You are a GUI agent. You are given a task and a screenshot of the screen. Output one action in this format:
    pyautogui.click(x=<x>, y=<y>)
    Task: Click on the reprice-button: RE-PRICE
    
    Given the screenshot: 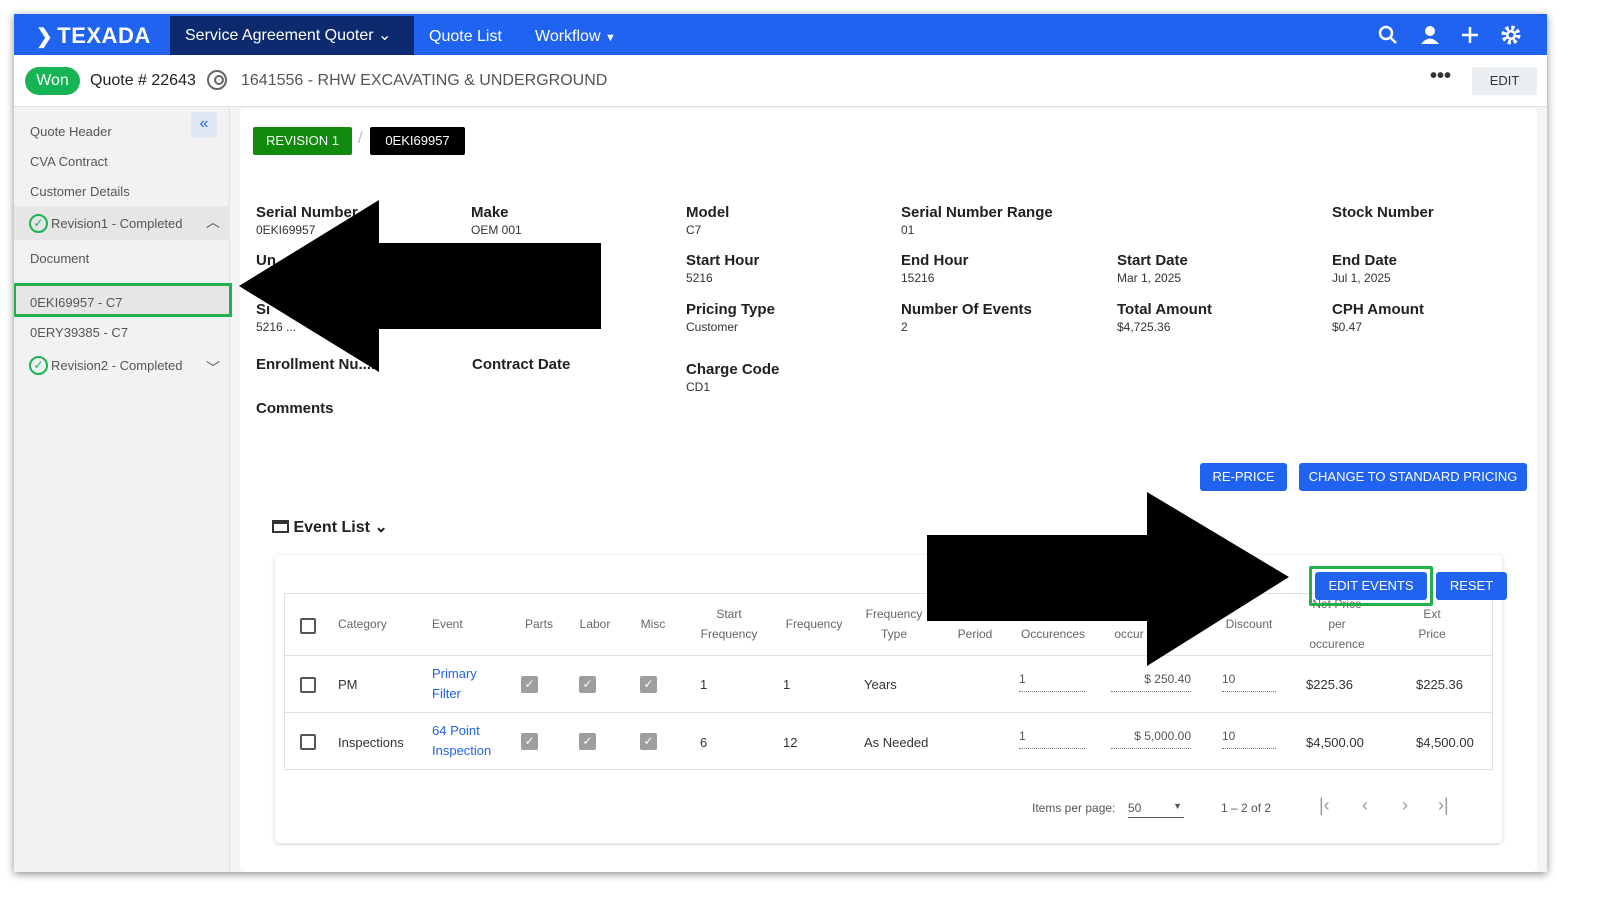 What is the action you would take?
    pyautogui.click(x=1243, y=477)
    